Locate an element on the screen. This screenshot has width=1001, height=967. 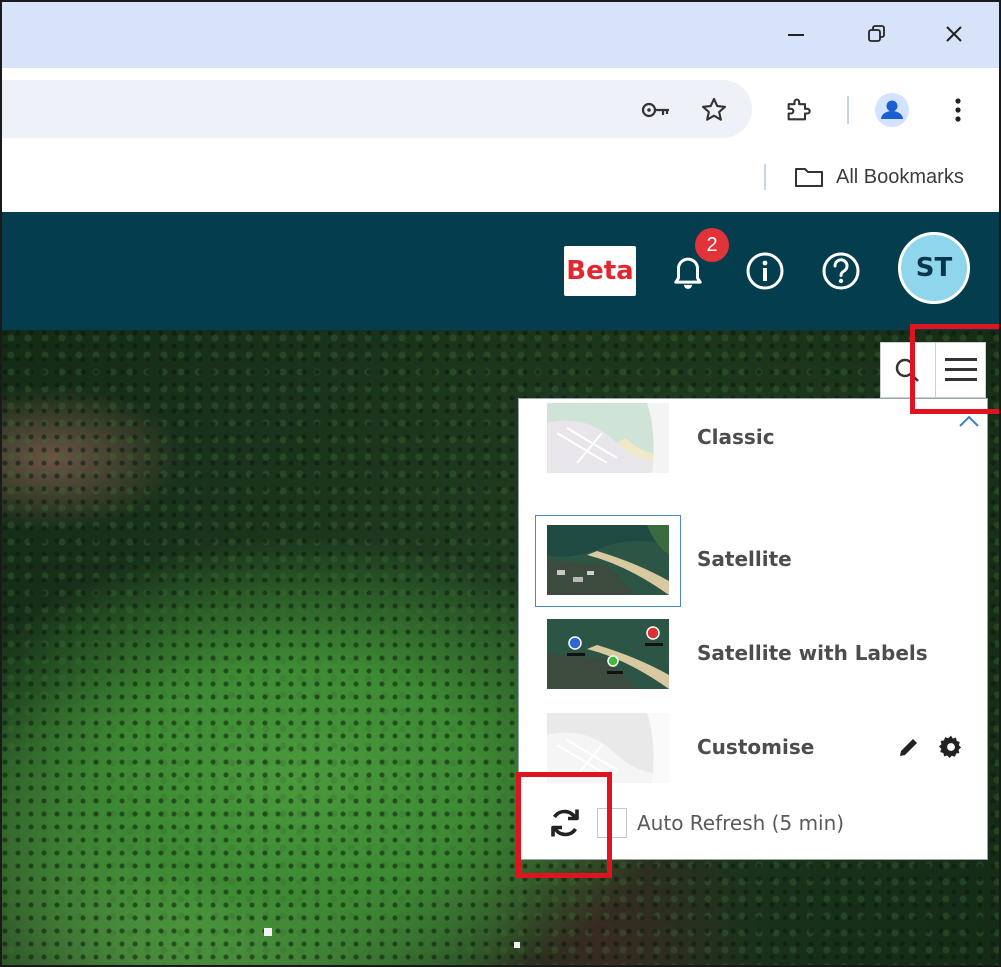
gear-icon is located at coordinates (950, 747).